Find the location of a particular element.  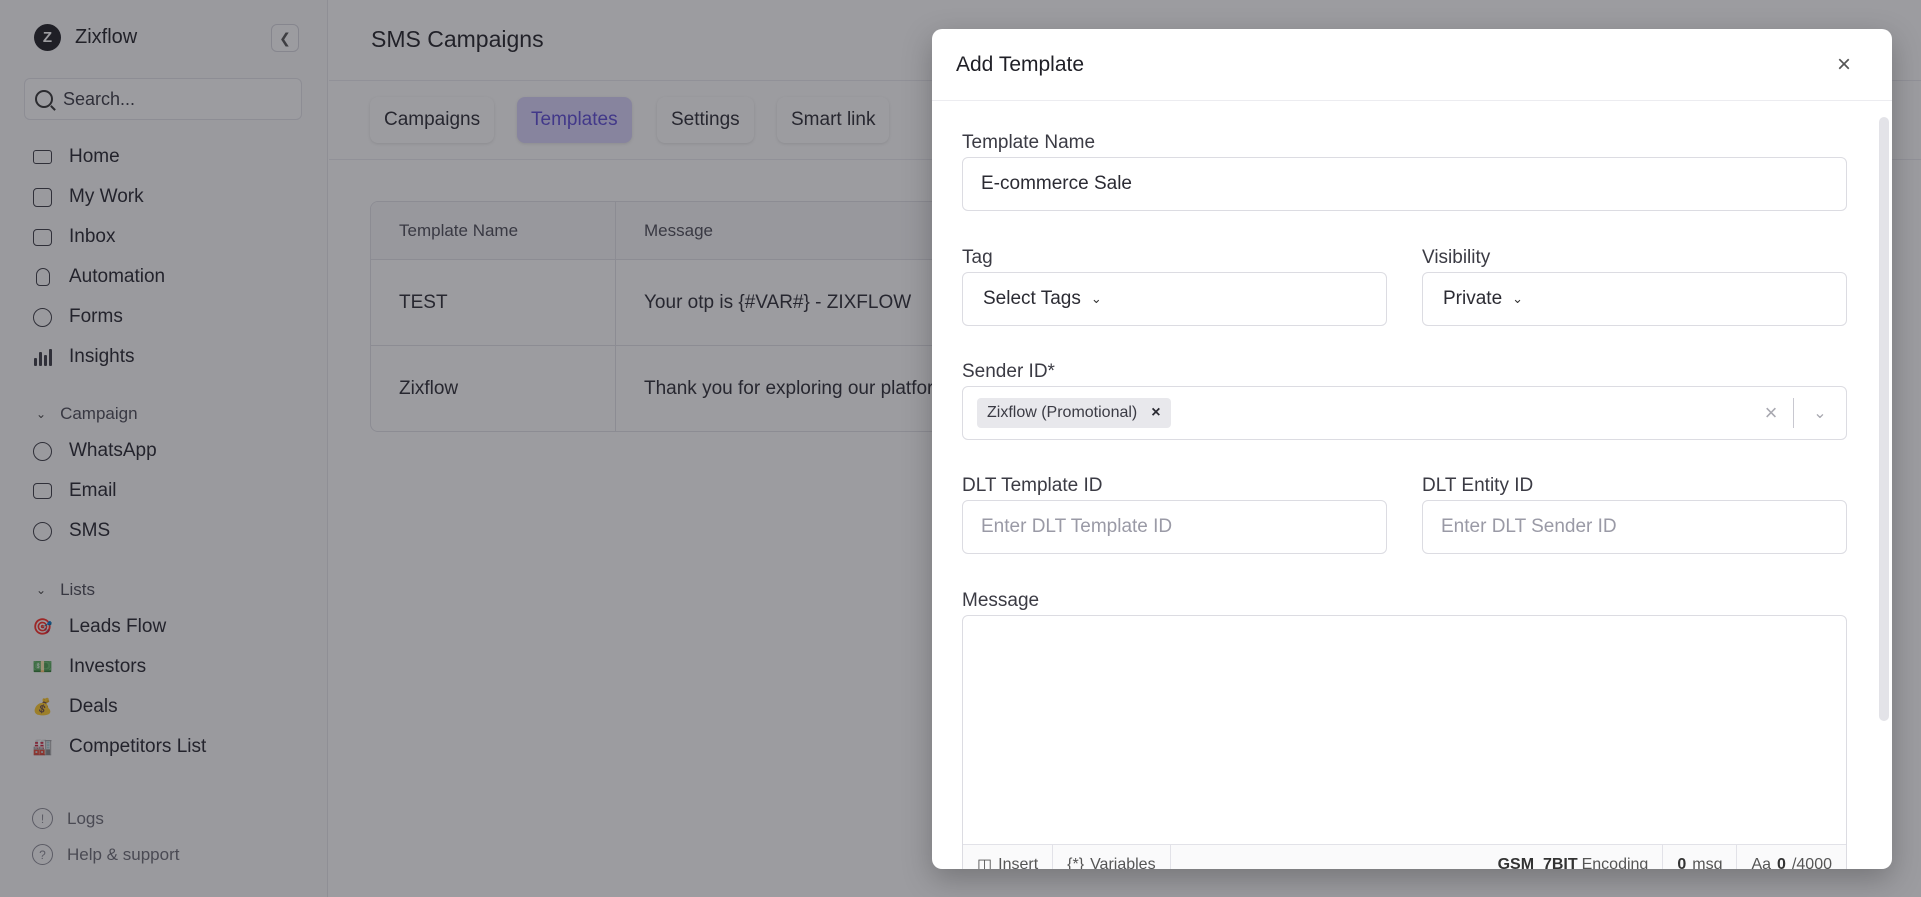

sender-controls: × ⌄ is located at coordinates (1797, 413).